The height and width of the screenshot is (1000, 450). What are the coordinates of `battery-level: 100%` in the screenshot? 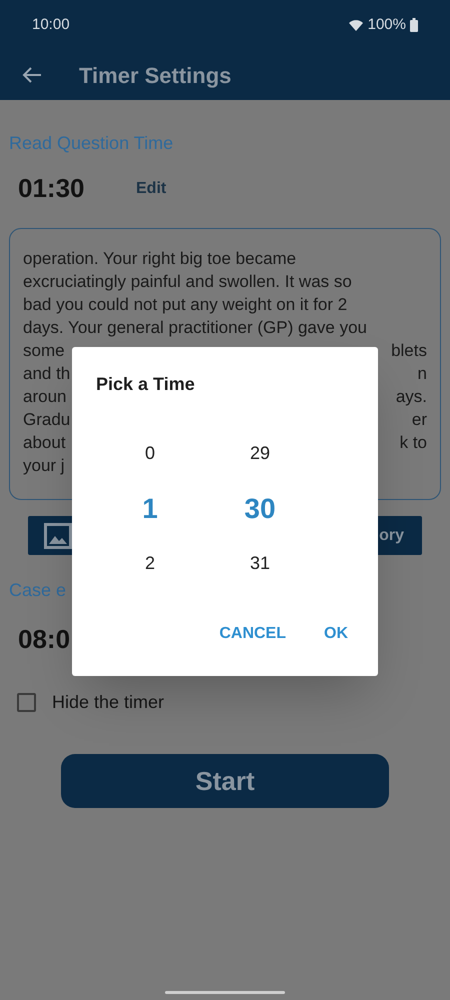 It's located at (387, 24).